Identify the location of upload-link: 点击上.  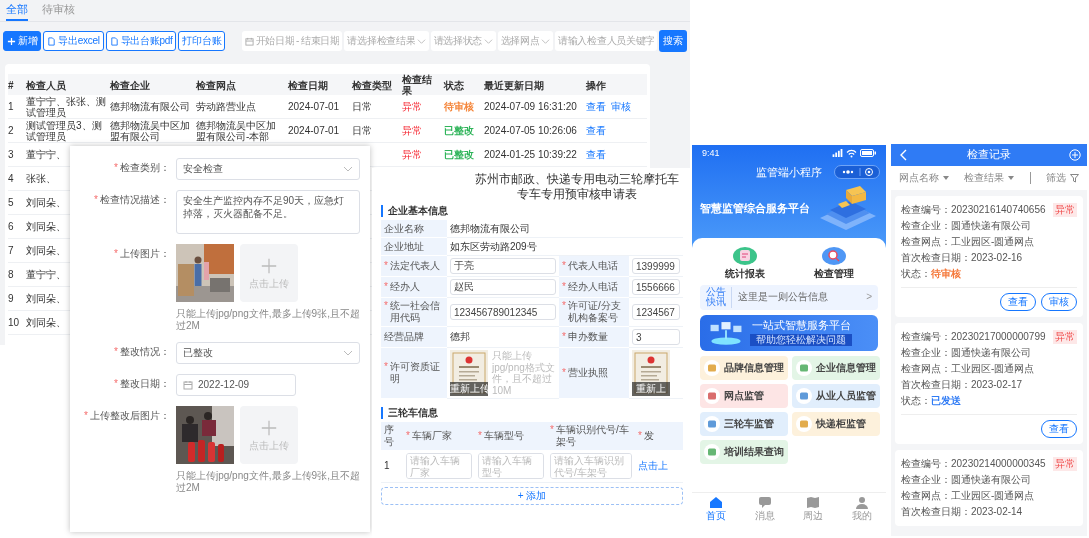
(653, 466).